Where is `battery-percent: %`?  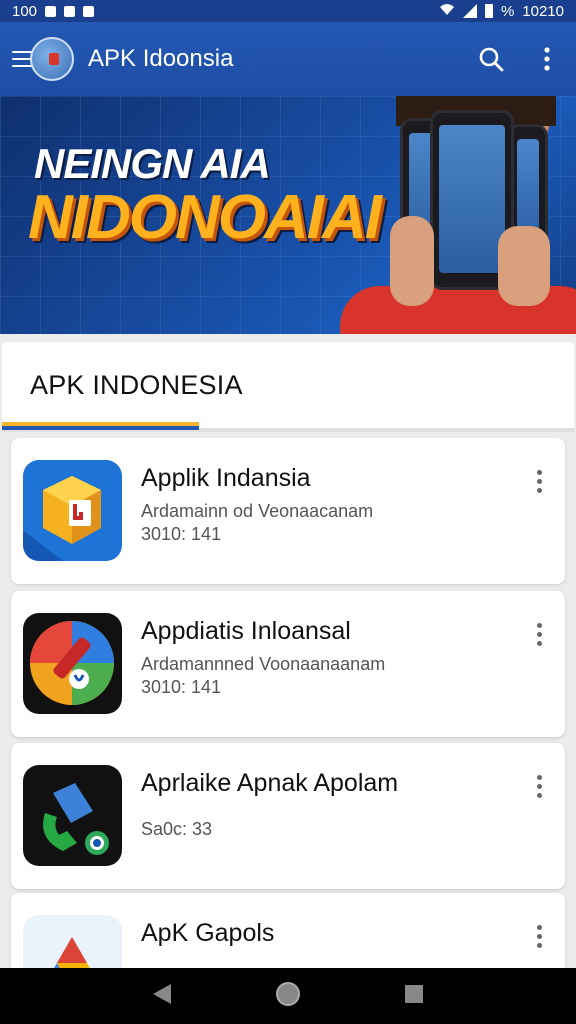 battery-percent: % is located at coordinates (507, 11).